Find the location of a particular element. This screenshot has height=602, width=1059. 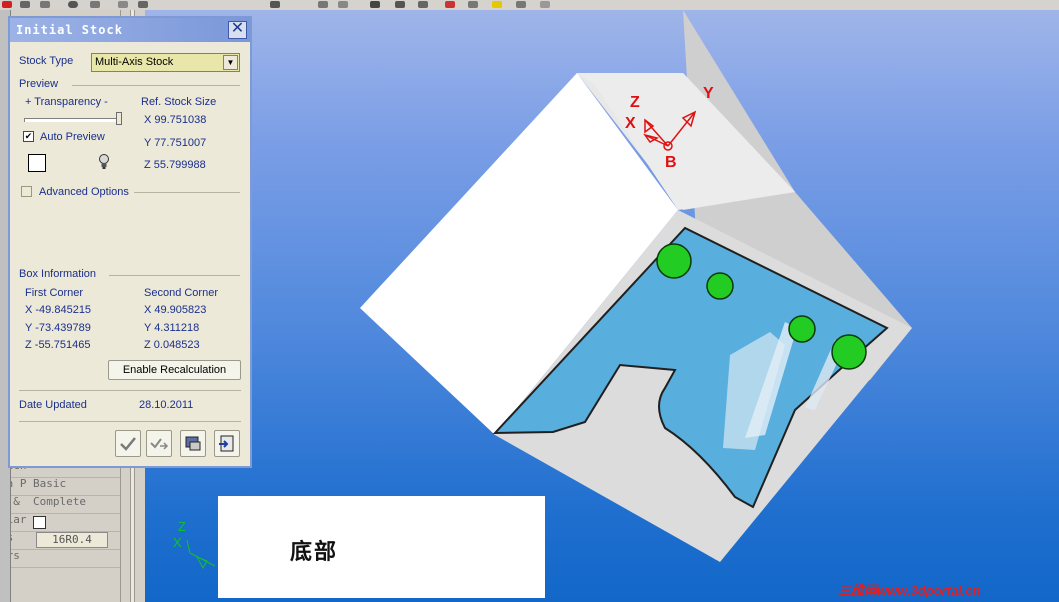

enable-recalculation-button: Enable Recalculation is located at coordinates (174, 370).